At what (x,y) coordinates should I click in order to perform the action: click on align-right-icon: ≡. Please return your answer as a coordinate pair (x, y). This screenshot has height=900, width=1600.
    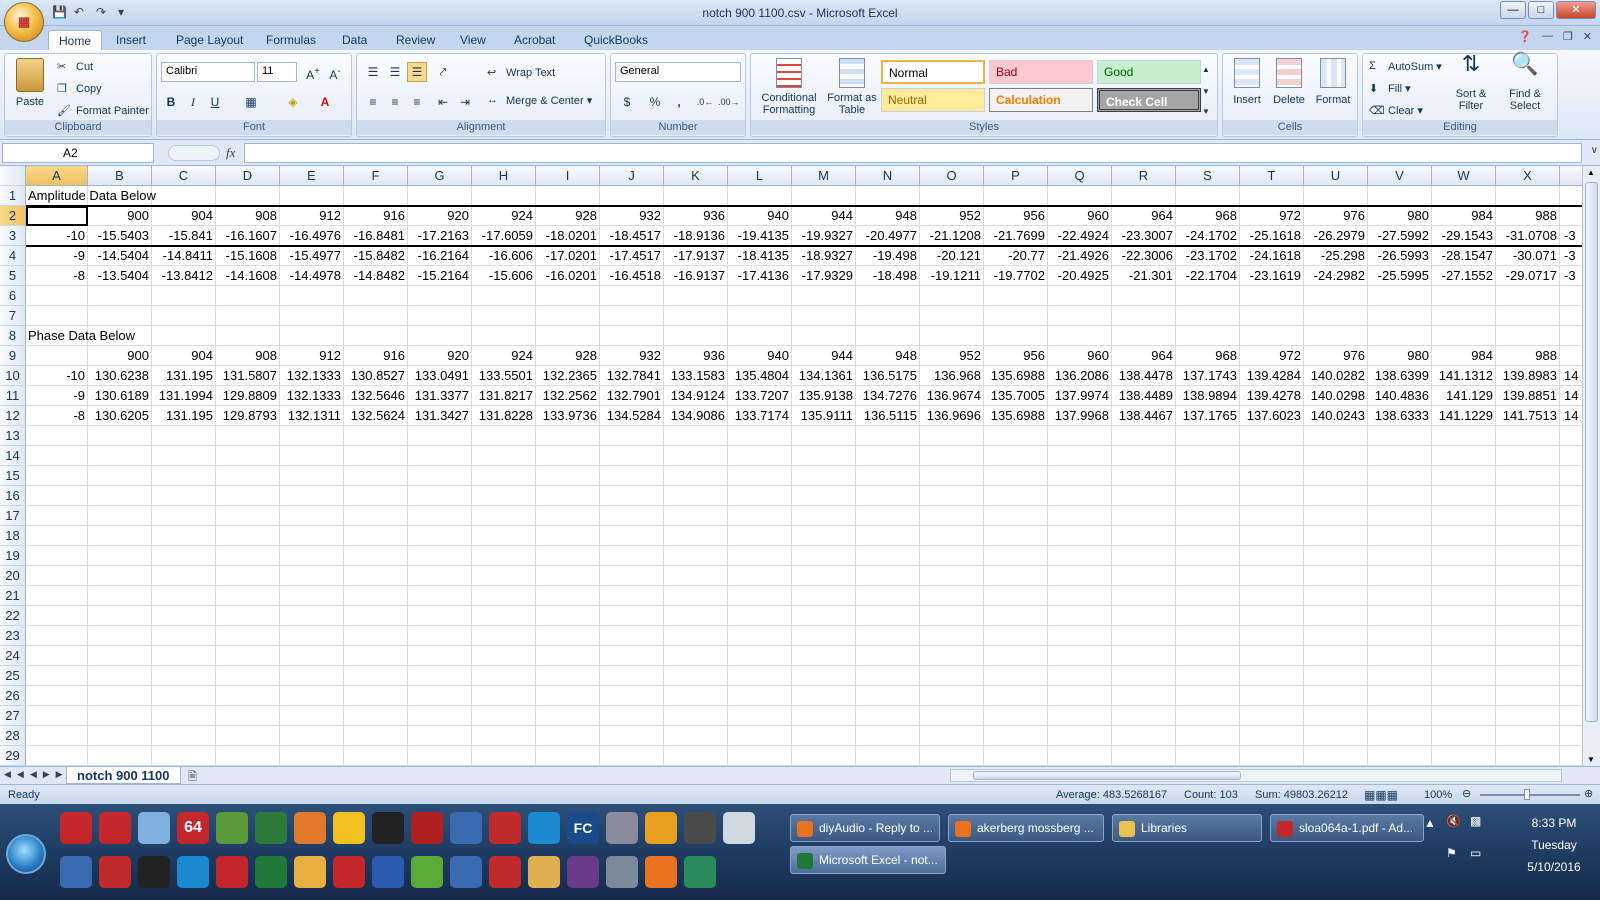
    Looking at the image, I should click on (417, 102).